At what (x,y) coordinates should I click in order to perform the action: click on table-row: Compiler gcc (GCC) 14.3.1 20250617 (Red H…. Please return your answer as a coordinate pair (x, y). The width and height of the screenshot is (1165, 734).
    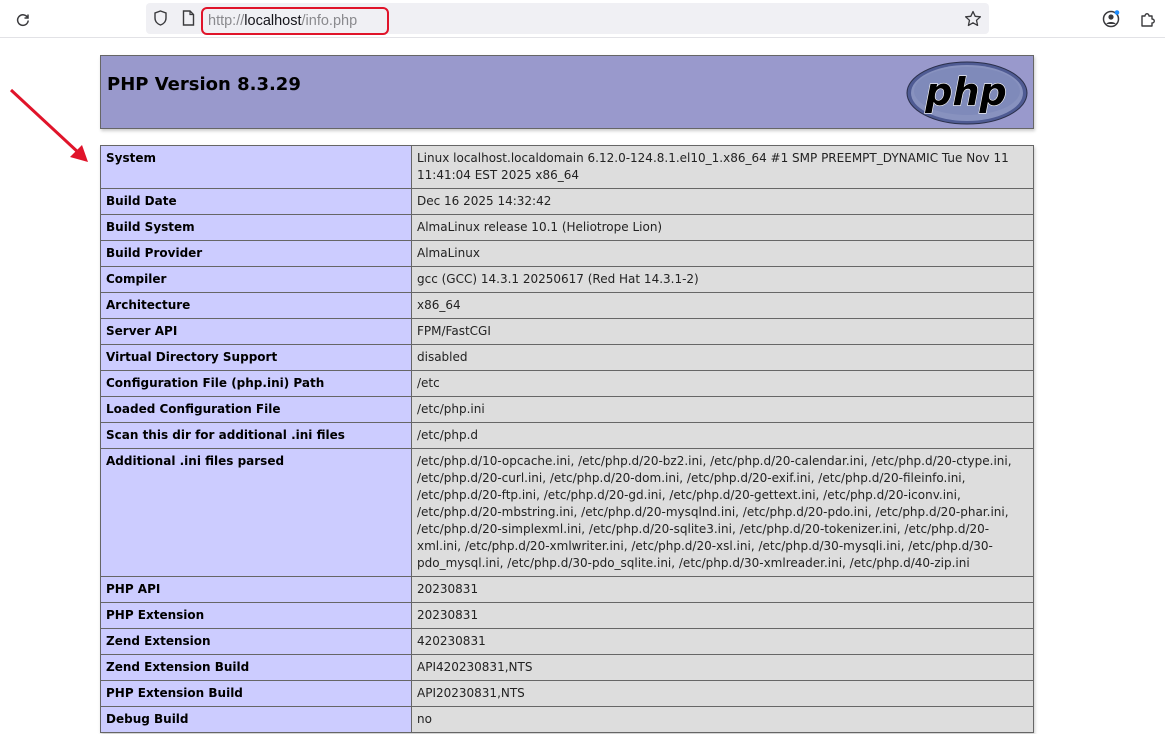
    Looking at the image, I should click on (567, 279).